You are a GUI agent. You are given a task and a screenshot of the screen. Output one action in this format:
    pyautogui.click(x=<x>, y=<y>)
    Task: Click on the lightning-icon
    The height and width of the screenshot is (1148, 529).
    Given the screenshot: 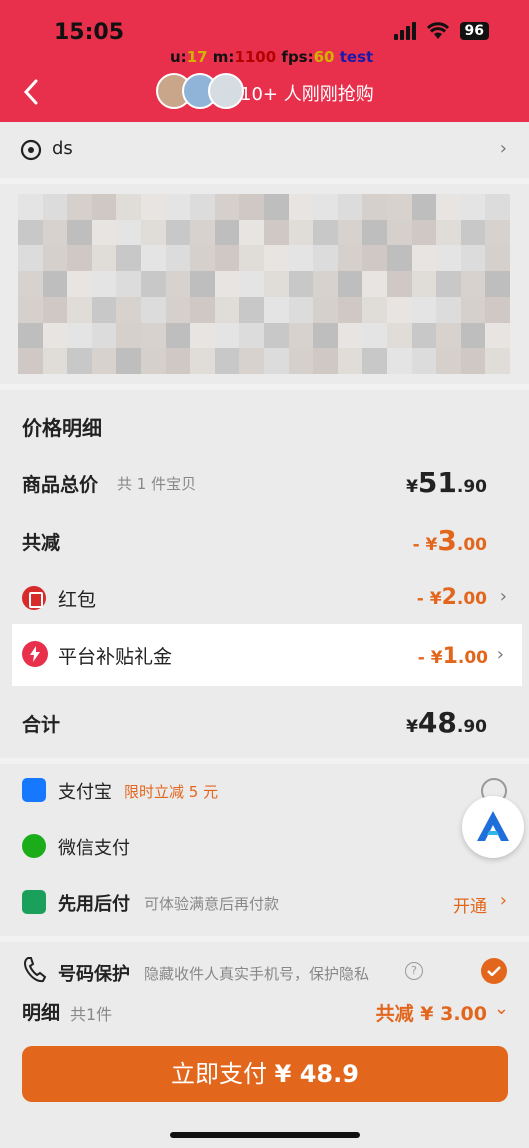 What is the action you would take?
    pyautogui.click(x=35, y=654)
    